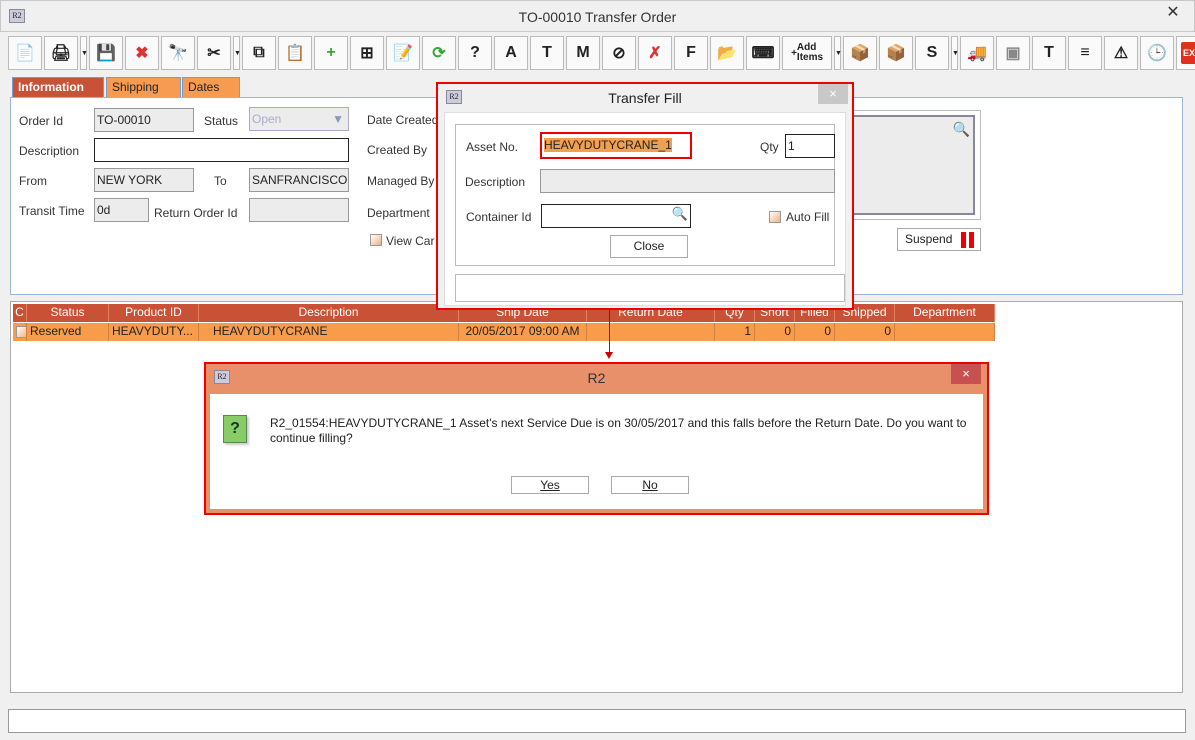  I want to click on row-checkbox, so click(20, 332).